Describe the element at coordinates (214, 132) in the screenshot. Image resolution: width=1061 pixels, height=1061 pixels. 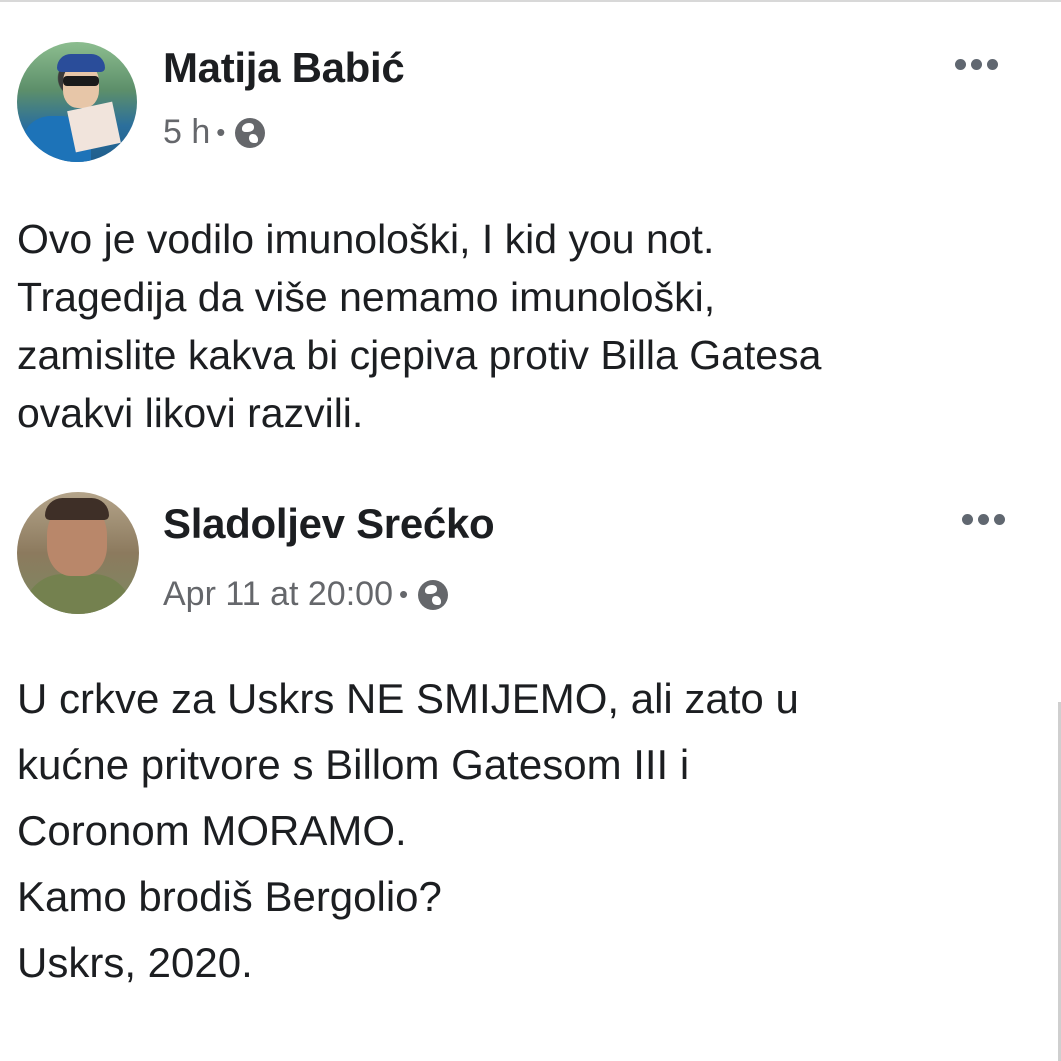
I see `post-meta: 5 h •` at that location.